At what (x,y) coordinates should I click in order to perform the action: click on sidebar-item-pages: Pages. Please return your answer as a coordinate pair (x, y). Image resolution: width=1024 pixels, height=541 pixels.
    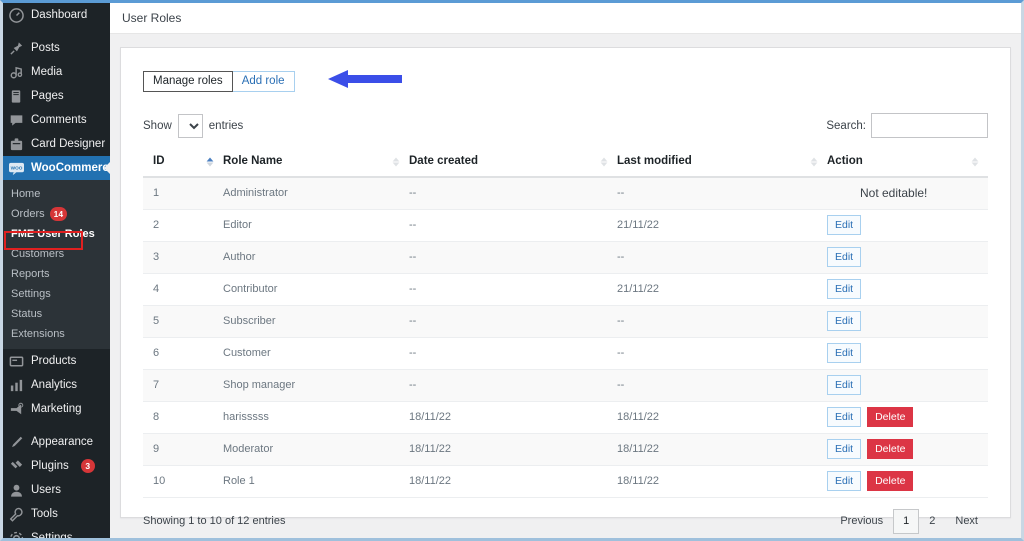
    Looking at the image, I should click on (56, 96).